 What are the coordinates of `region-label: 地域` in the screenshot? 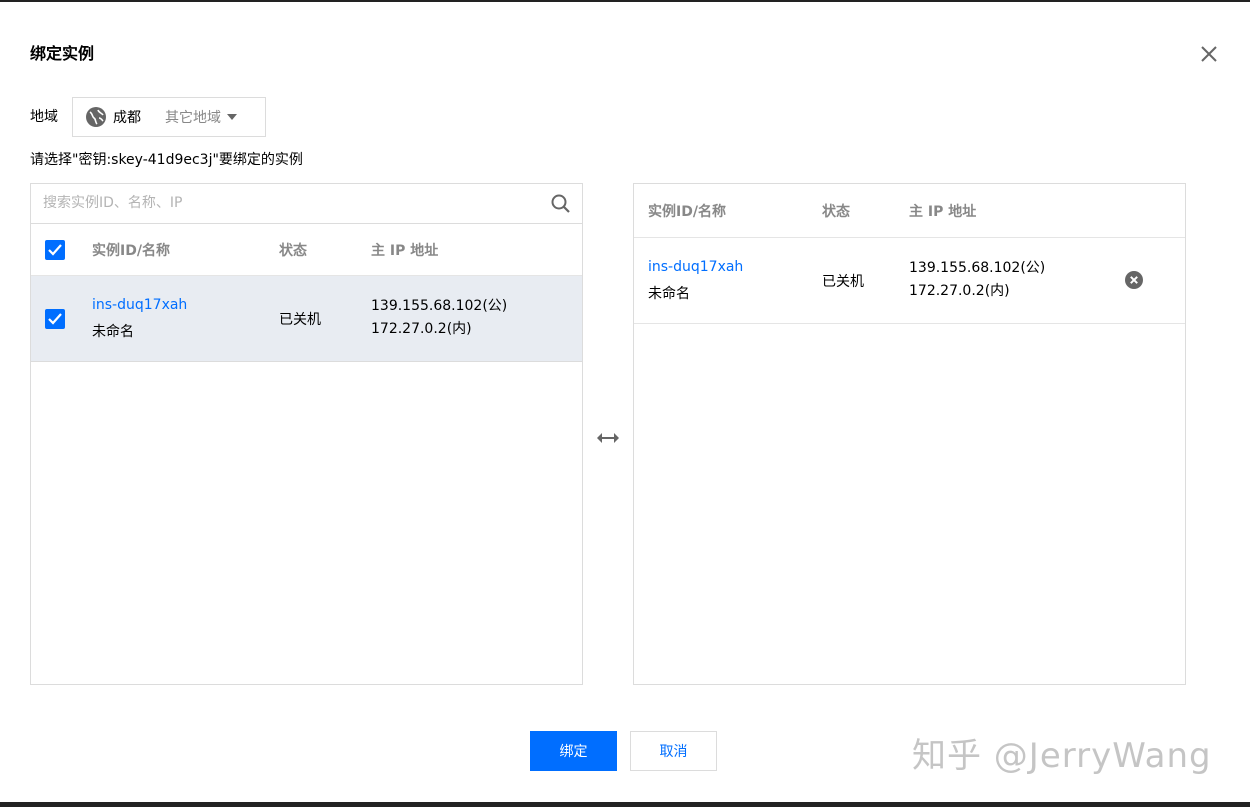 It's located at (44, 117).